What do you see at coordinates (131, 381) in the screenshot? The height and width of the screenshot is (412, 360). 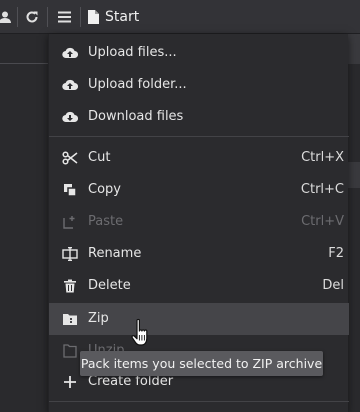 I see `menu-item-label: Create folder` at bounding box center [131, 381].